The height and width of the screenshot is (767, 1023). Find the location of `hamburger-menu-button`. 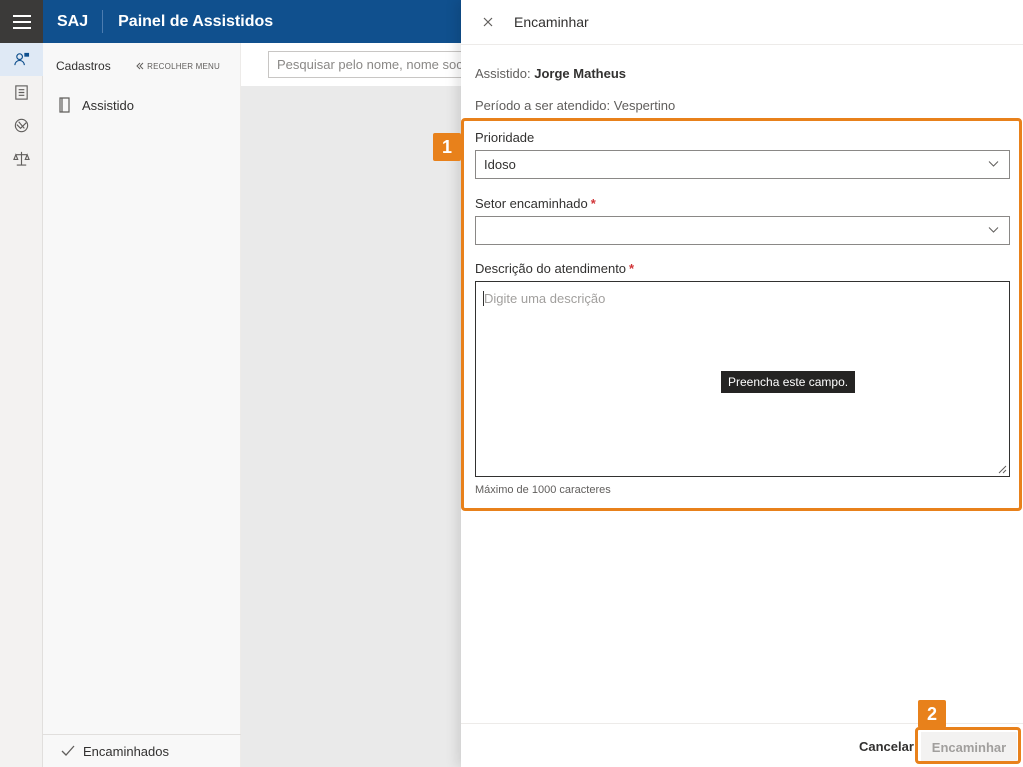

hamburger-menu-button is located at coordinates (21, 21).